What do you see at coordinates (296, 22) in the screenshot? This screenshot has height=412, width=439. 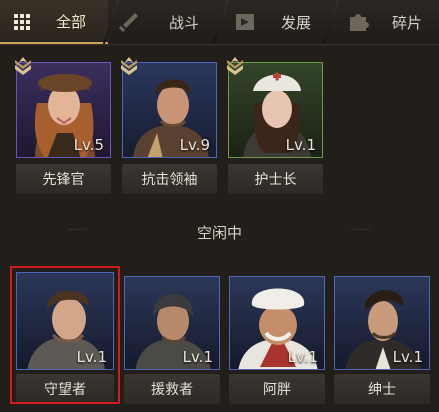 I see `tab-develop-label: 发展` at bounding box center [296, 22].